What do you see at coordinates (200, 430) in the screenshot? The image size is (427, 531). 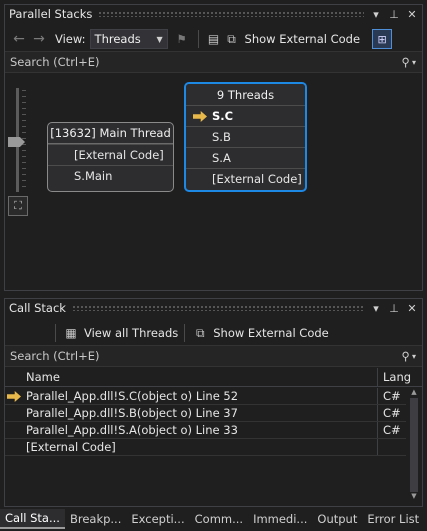 I see `frame-name: Parallel_App.dll!S.A(object o) Line 33` at bounding box center [200, 430].